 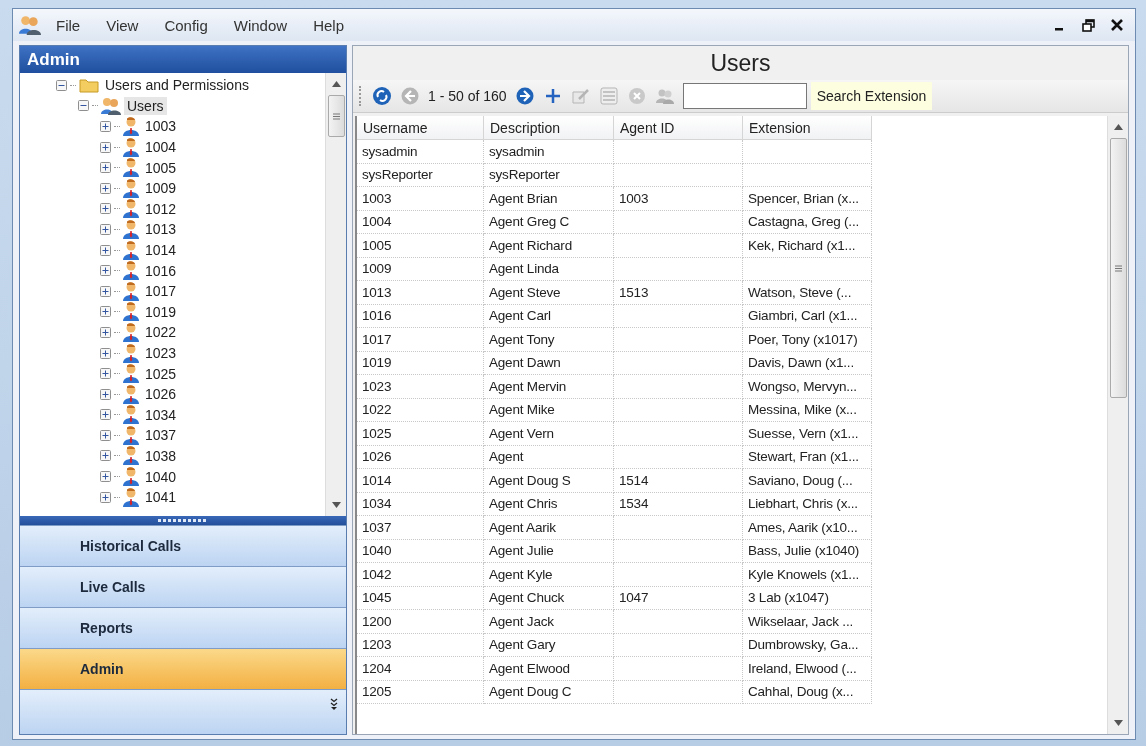 What do you see at coordinates (161, 394) in the screenshot?
I see `tree-item: 1026` at bounding box center [161, 394].